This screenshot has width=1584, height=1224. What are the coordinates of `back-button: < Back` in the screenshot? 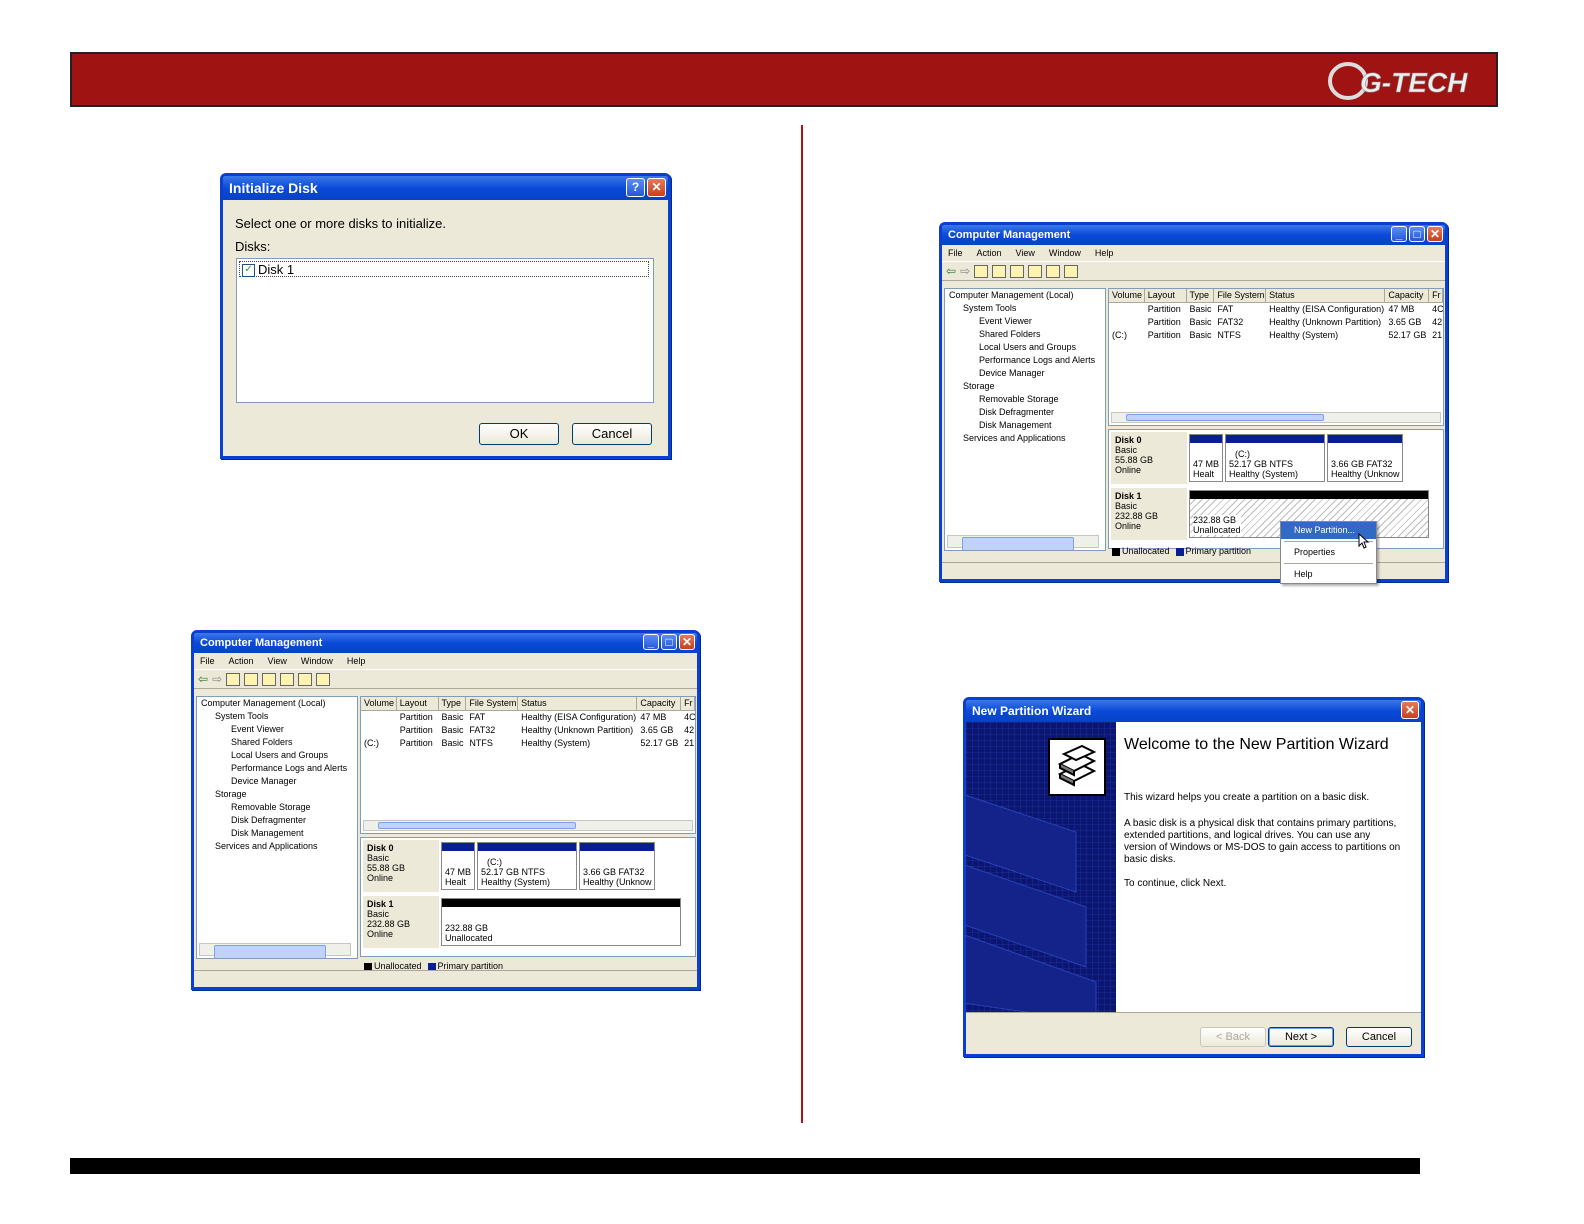 It's located at (1233, 1037).